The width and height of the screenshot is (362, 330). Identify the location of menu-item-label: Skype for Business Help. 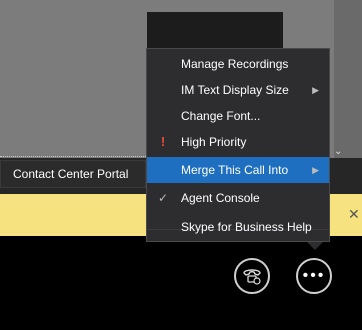
(246, 227).